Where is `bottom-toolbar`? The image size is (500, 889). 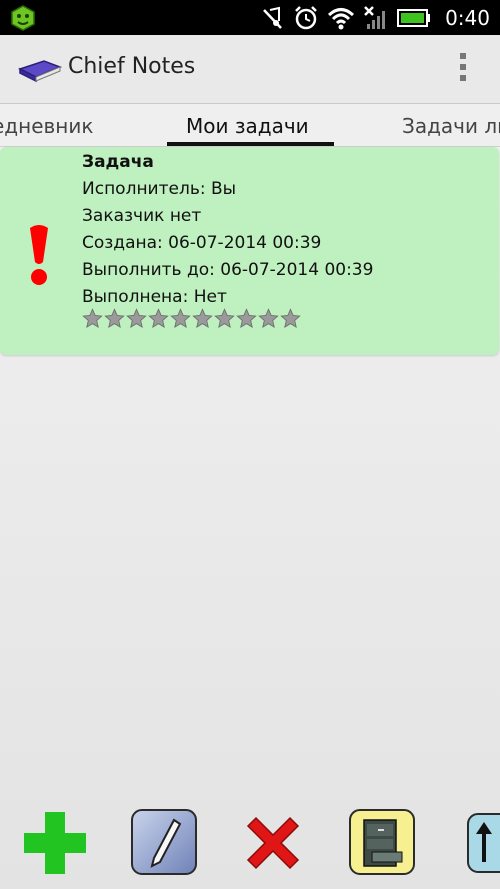
bottom-toolbar is located at coordinates (250, 847).